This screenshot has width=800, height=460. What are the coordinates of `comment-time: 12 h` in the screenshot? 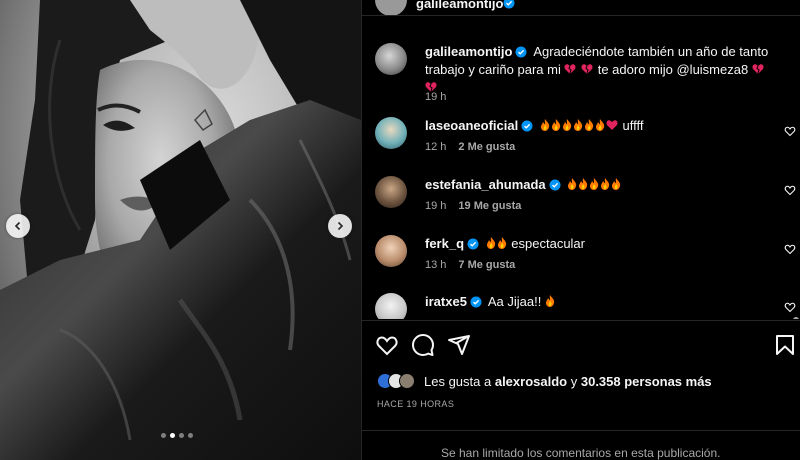 It's located at (436, 147).